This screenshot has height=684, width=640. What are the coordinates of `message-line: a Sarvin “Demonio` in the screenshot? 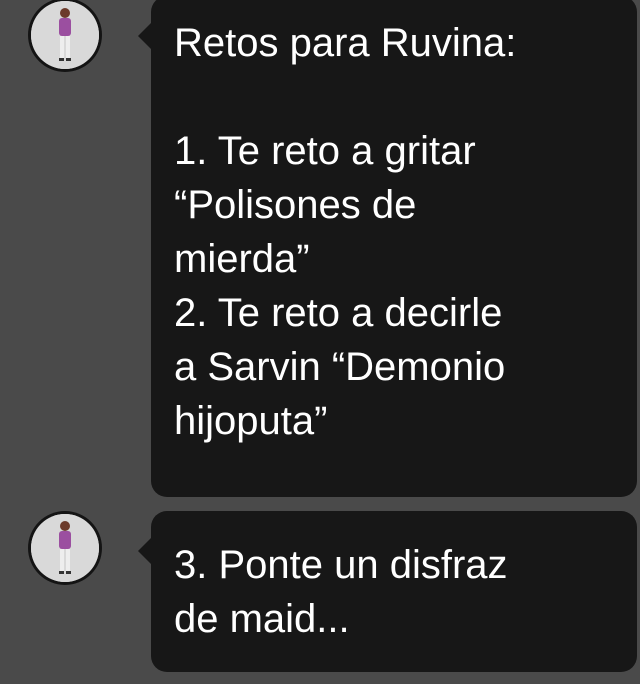 It's located at (340, 367).